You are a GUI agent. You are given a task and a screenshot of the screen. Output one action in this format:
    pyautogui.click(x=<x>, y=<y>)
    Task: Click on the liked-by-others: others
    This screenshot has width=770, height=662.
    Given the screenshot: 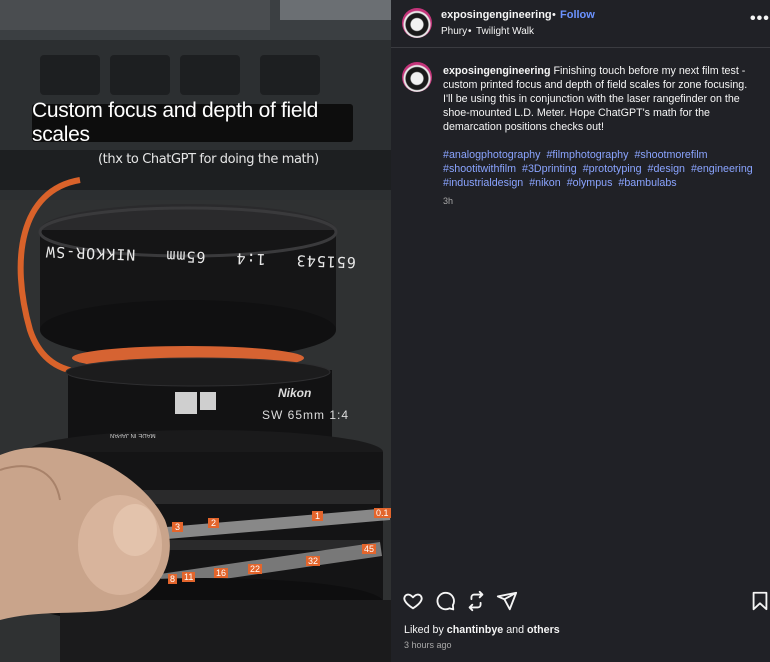 What is the action you would take?
    pyautogui.click(x=543, y=630)
    